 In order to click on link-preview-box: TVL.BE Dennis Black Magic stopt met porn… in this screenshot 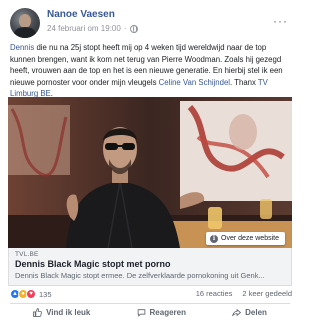, I will do `click(150, 267)`.